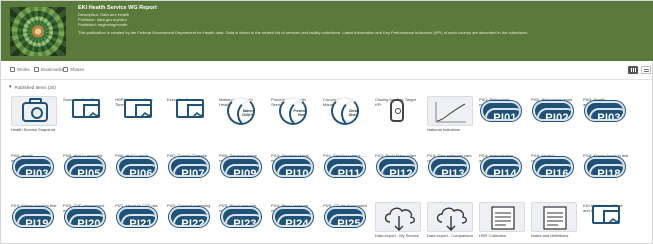 This screenshot has height=244, width=653. I want to click on item-tile: PI21 PI21: Absolute CVD risk, so click(138, 214).